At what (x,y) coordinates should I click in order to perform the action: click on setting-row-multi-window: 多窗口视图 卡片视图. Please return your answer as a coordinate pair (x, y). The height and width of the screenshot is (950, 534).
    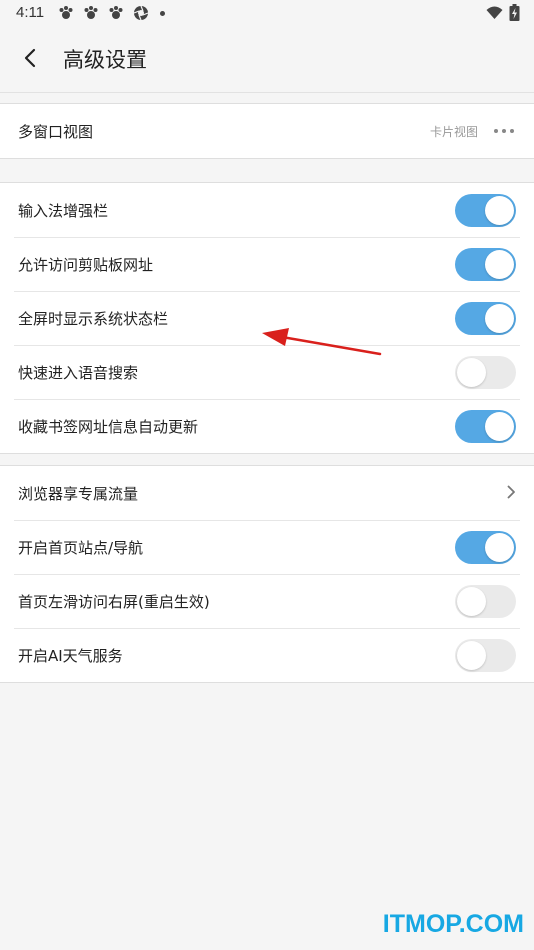
    Looking at the image, I should click on (267, 131).